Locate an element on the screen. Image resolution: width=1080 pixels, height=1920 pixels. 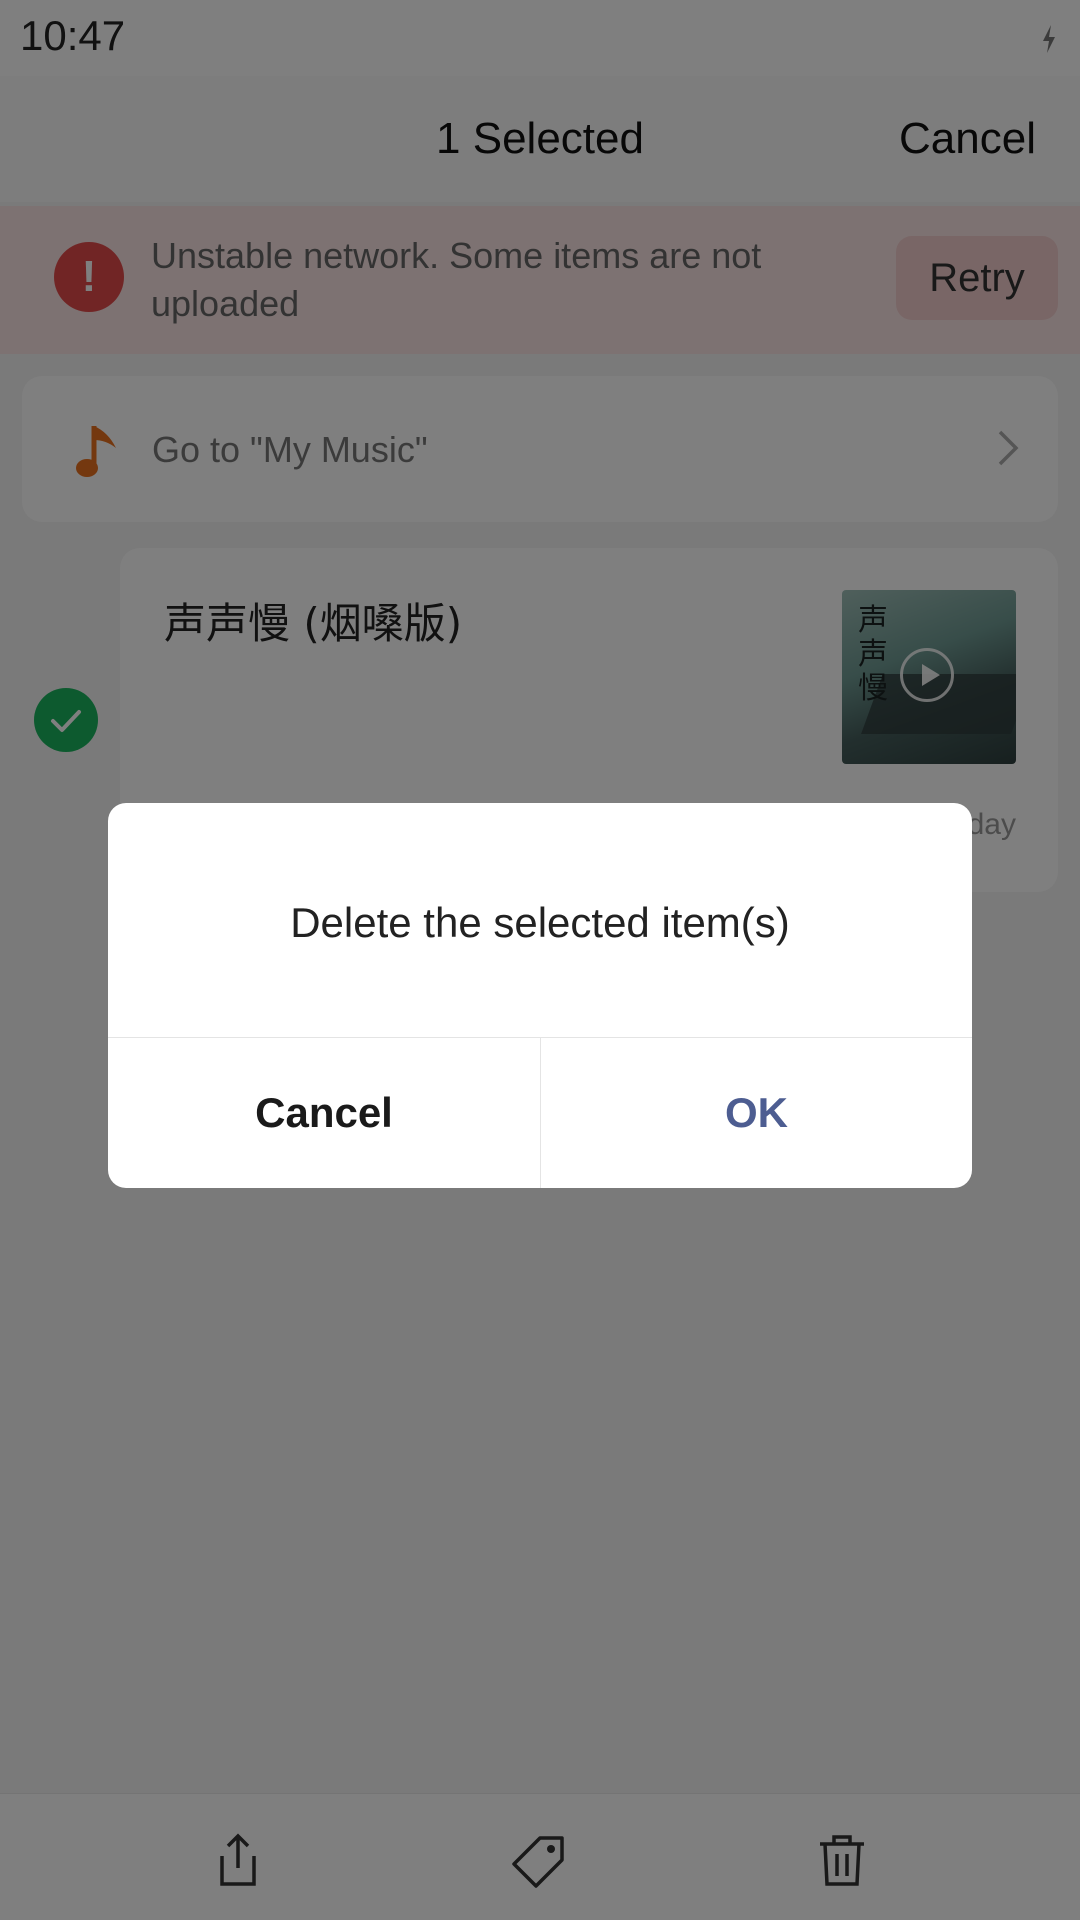
dialog-cancel-button: Cancel is located at coordinates (324, 1113).